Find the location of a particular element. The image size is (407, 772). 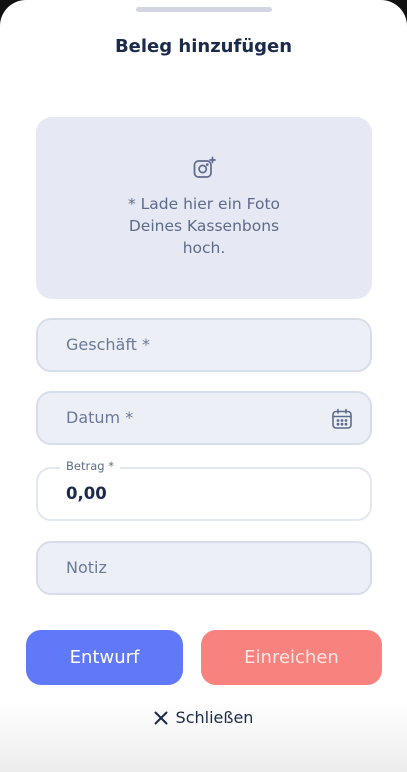

upload-text-line-3: hoch. is located at coordinates (204, 248).